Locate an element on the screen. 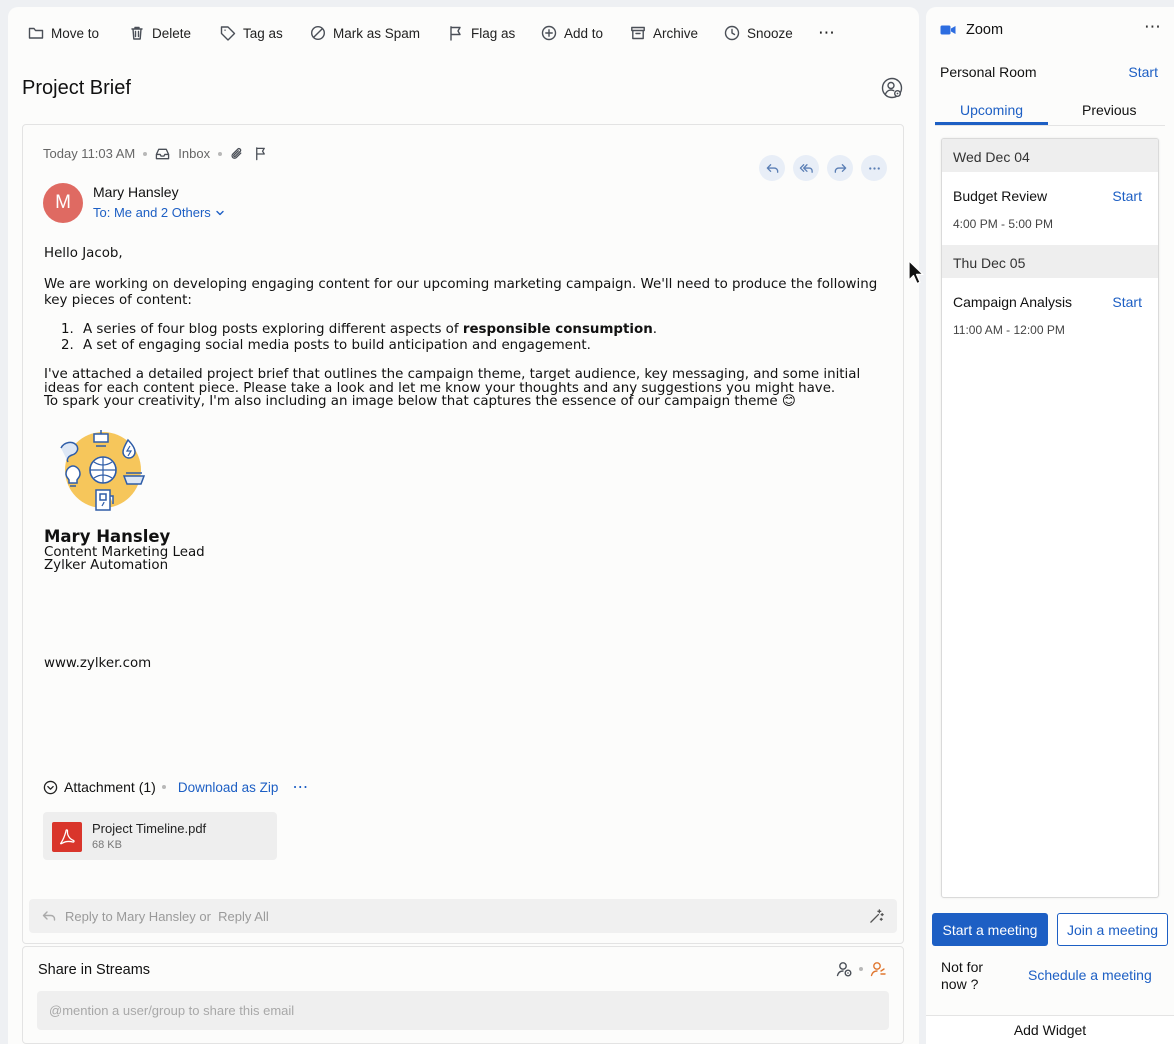  start-meeting-button: Start a meeting is located at coordinates (990, 929).